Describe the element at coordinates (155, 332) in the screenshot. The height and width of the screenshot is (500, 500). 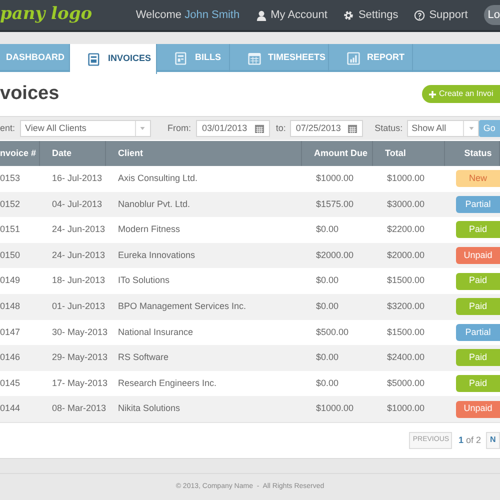
I see `table-cell-text: National Insurance` at that location.